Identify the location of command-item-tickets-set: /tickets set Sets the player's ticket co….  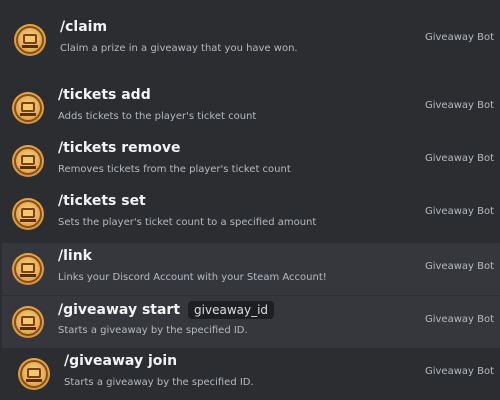
(251, 214).